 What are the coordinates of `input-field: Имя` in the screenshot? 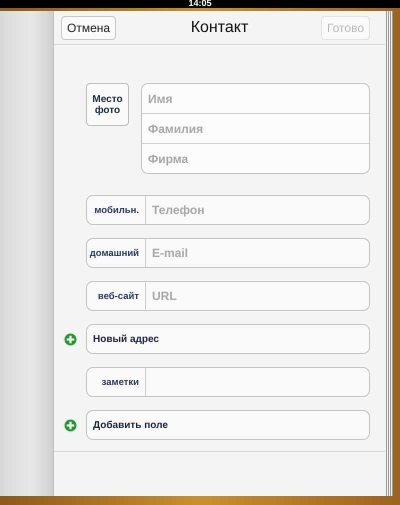 It's located at (255, 98).